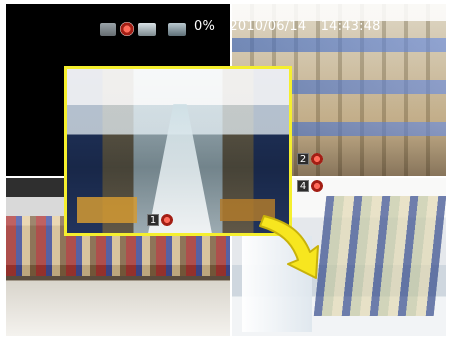 This screenshot has height=338, width=453. Describe the element at coordinates (177, 29) in the screenshot. I see `network-icon` at that location.